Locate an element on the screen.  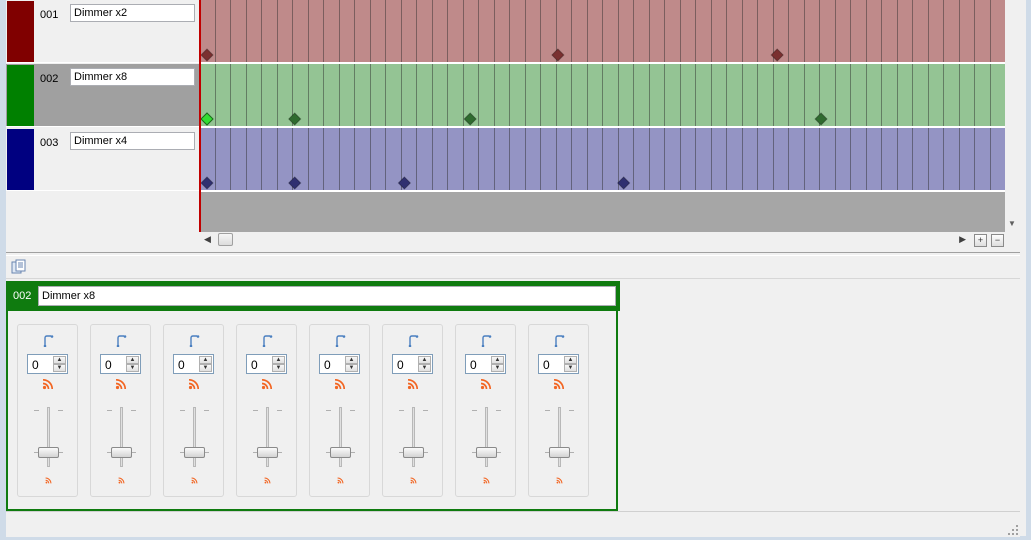
horizontal-scrollbar: ◀ ▶ is located at coordinates (585, 240).